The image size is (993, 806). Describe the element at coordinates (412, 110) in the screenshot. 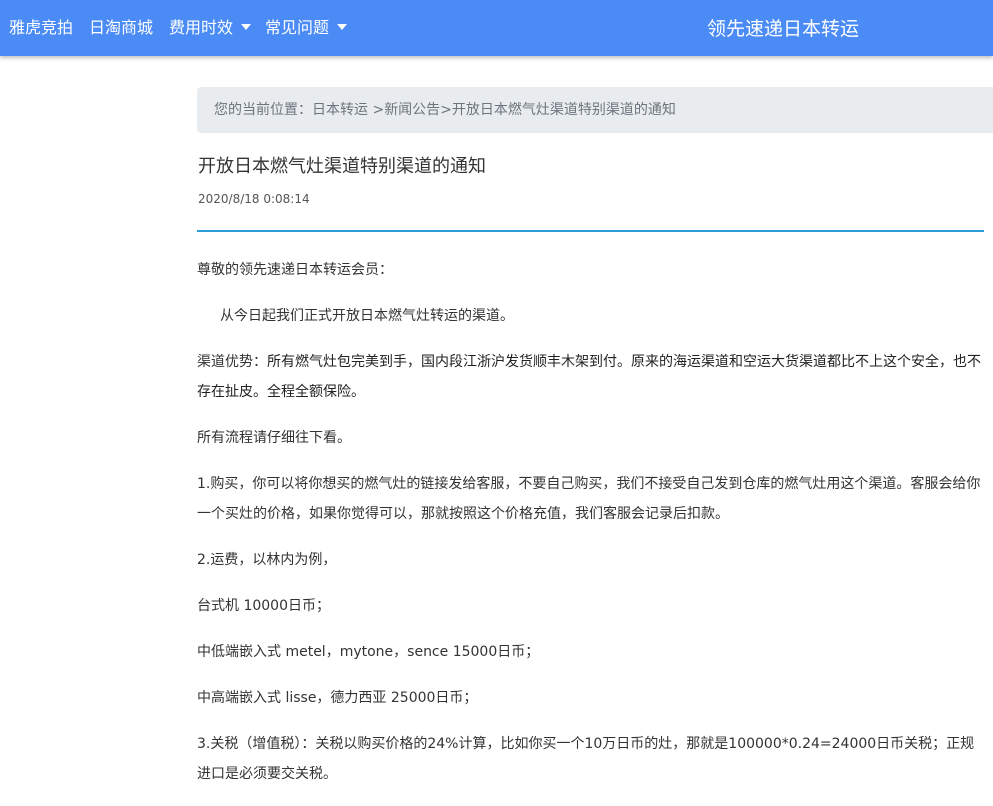

I see `breadcrumb-section-link: 新闻公告` at that location.